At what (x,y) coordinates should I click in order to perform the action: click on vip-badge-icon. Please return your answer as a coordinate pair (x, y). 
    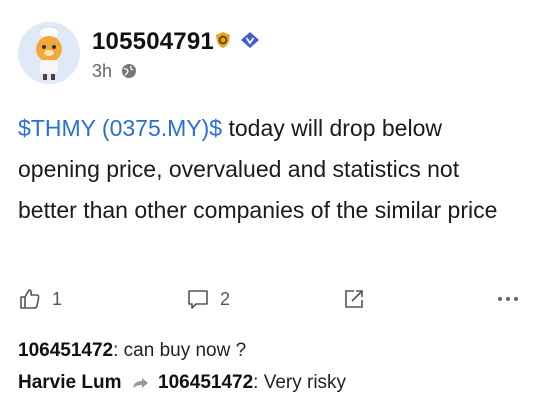
    Looking at the image, I should click on (250, 40).